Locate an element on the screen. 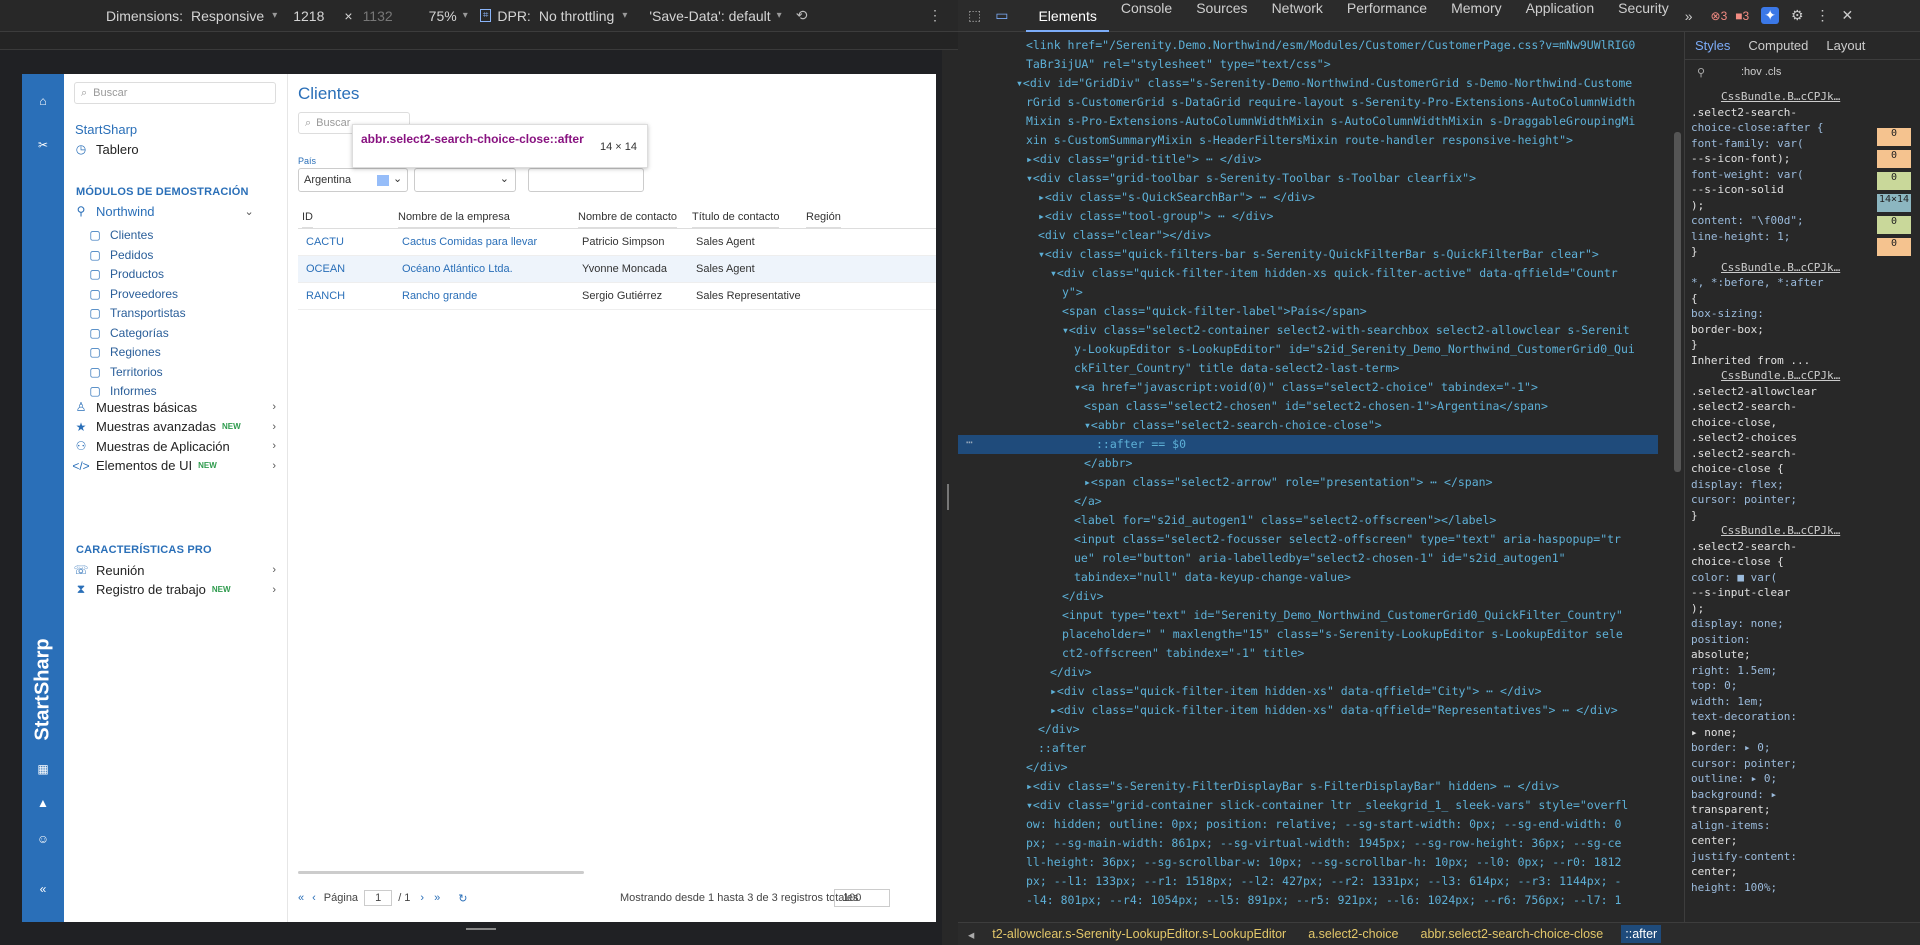 The image size is (1920, 945). collapse-icon: « is located at coordinates (43, 889).